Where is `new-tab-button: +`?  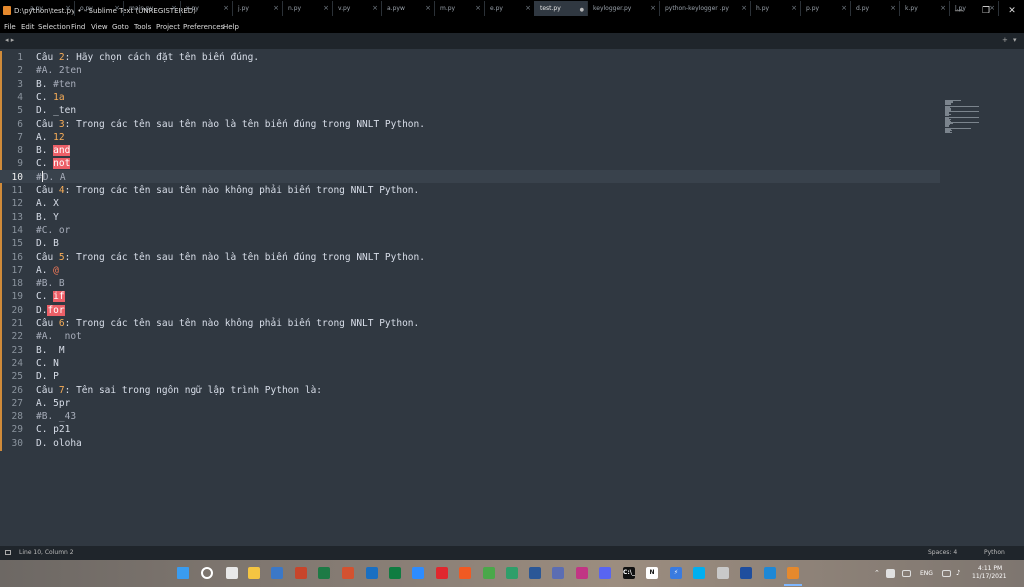 new-tab-button: + is located at coordinates (1005, 40).